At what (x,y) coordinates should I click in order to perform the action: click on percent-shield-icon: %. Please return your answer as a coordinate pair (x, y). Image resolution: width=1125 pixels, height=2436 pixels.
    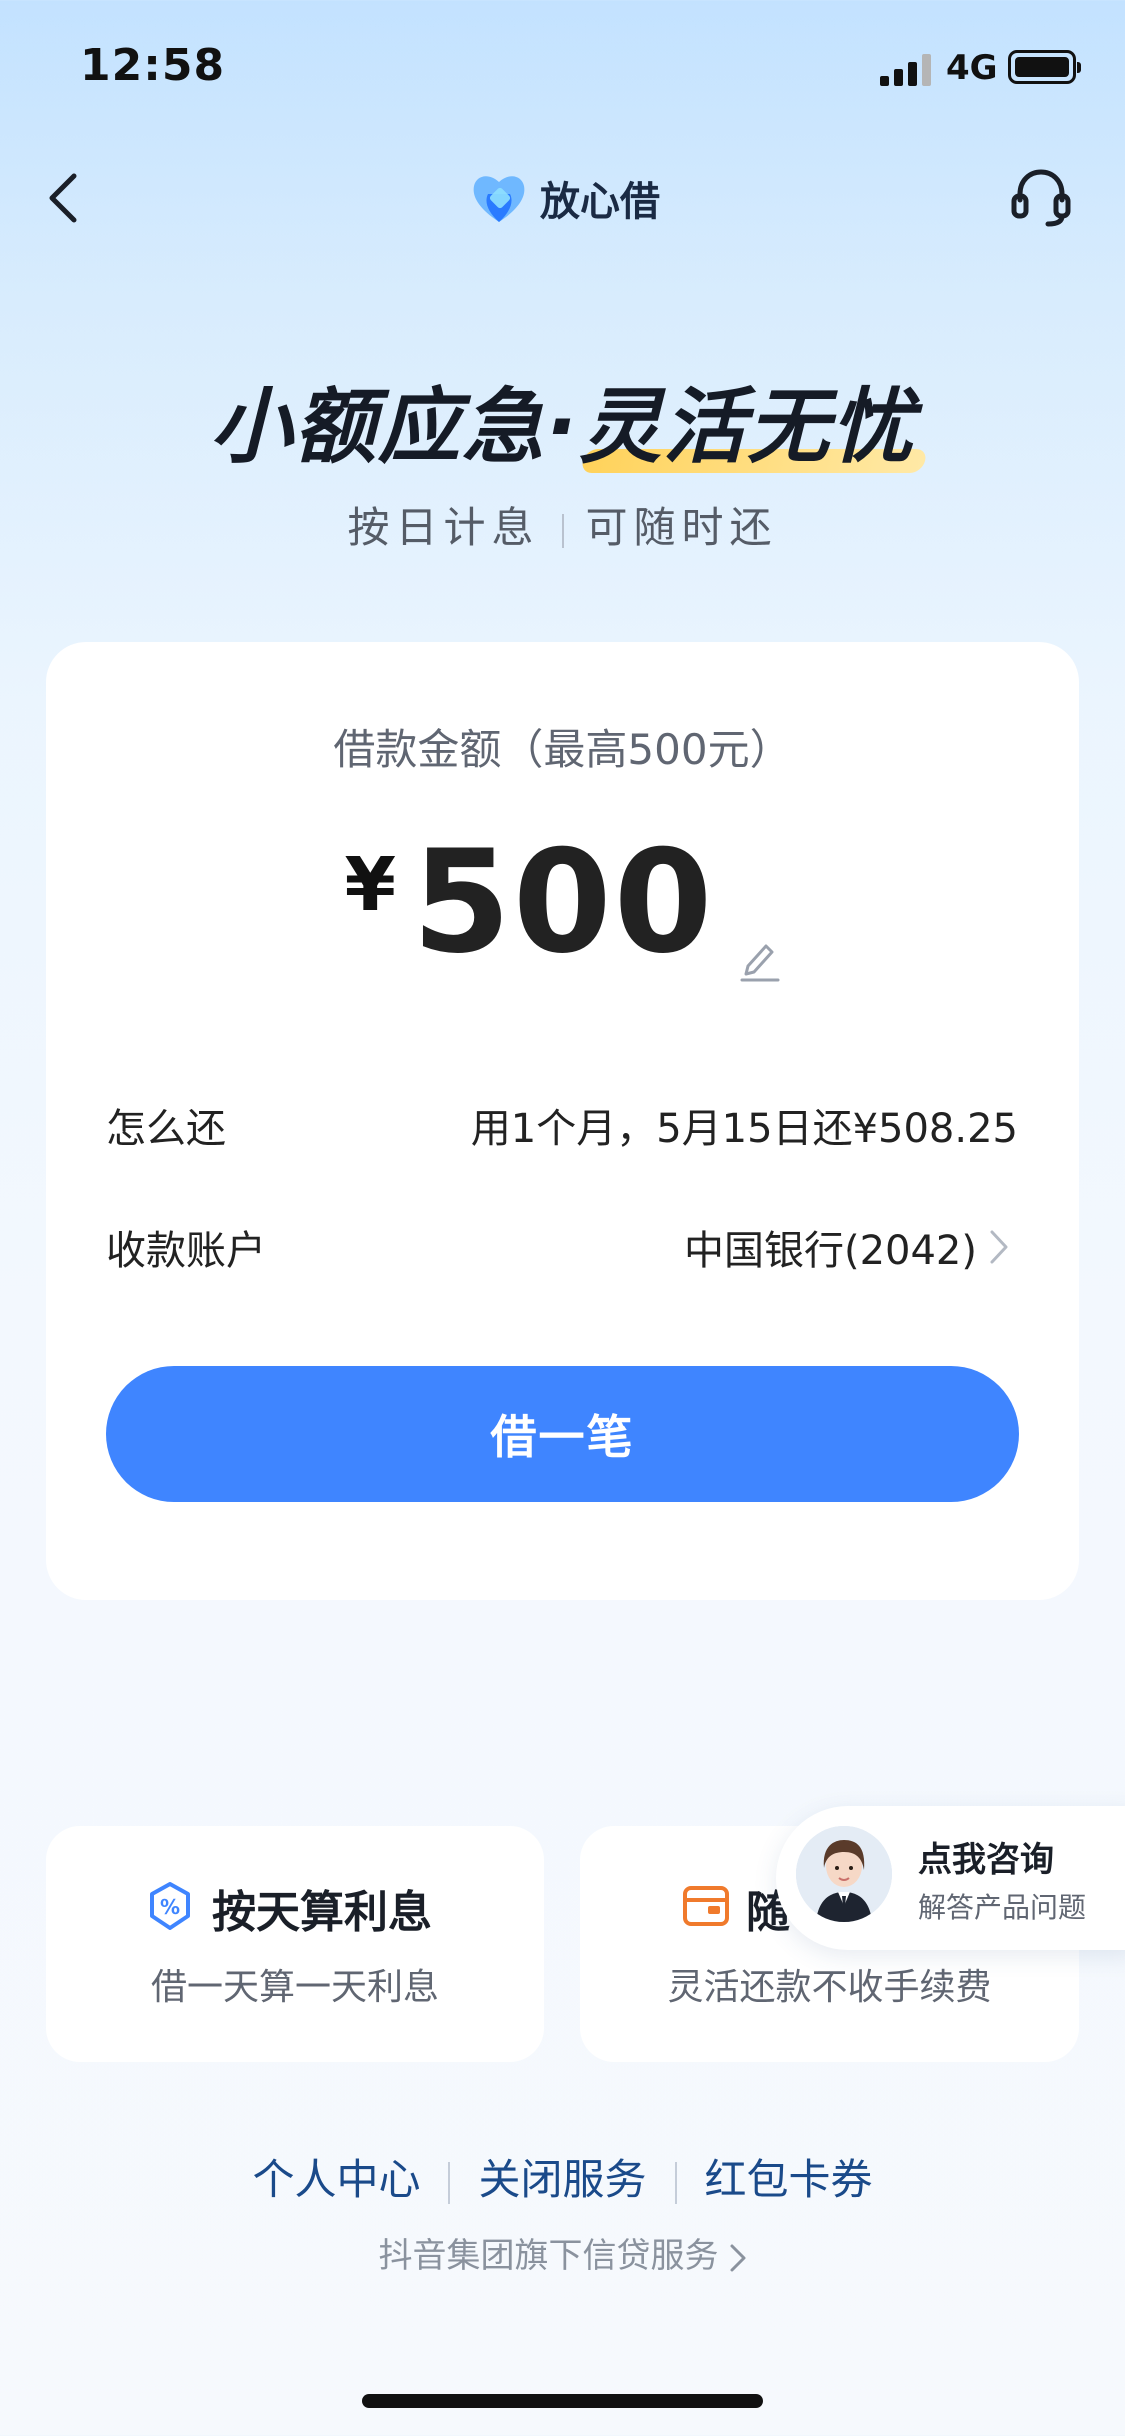
    Looking at the image, I should click on (170, 1906).